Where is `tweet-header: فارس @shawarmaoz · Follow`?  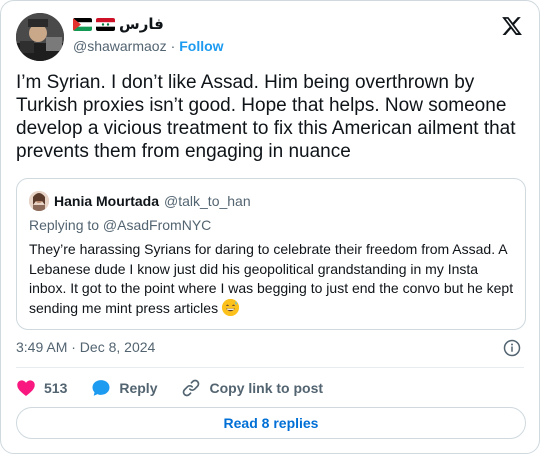 tweet-header: فارس @shawarmaoz · Follow is located at coordinates (270, 37).